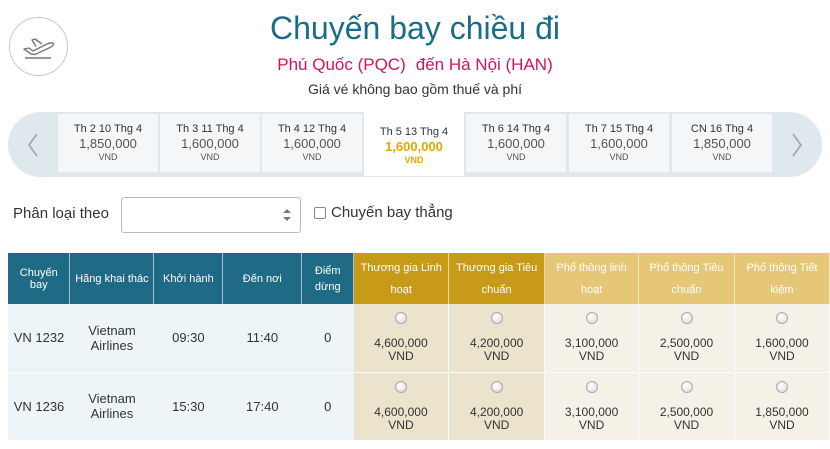  I want to click on next-dates-button, so click(797, 144).